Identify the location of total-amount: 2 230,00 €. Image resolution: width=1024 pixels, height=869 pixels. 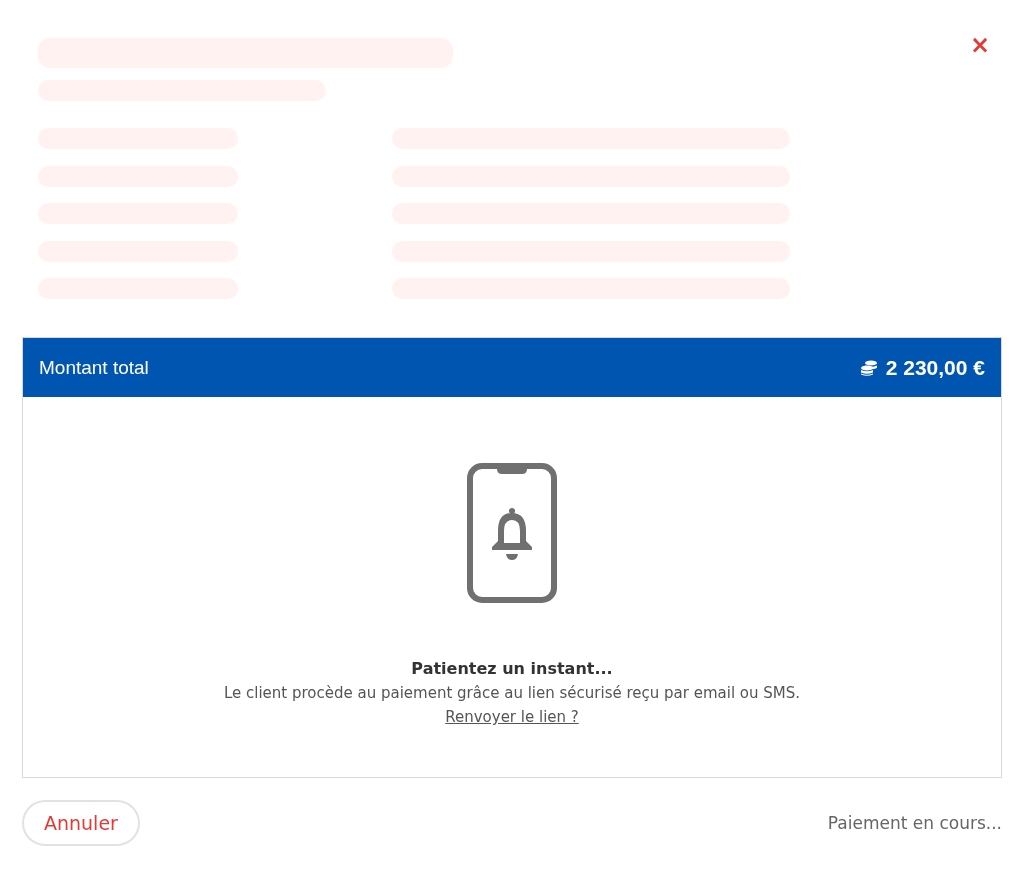
(935, 367).